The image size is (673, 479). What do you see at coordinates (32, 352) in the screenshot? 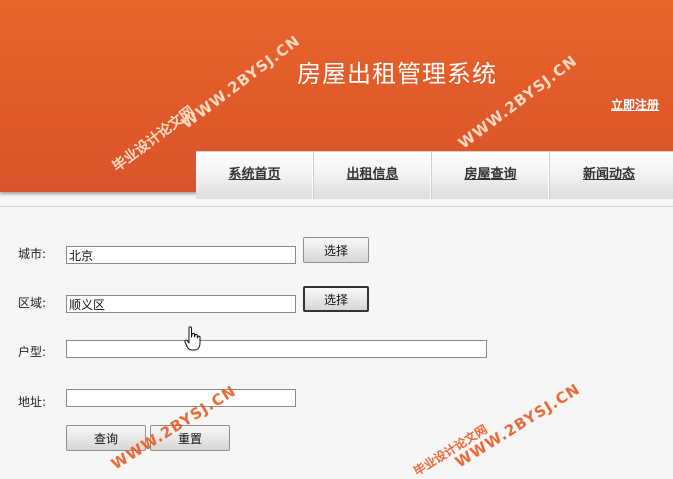
I see `layout-label: 户型:` at bounding box center [32, 352].